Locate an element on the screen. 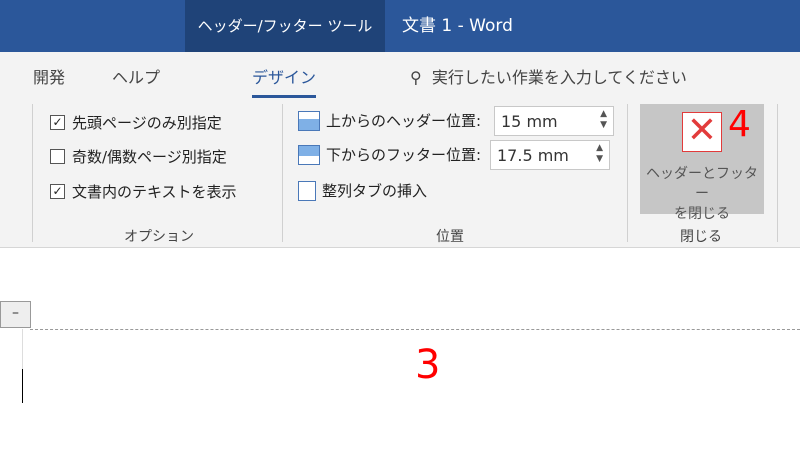 Image resolution: width=800 pixels, height=452 pixels. annotation-4: 4 is located at coordinates (739, 124).